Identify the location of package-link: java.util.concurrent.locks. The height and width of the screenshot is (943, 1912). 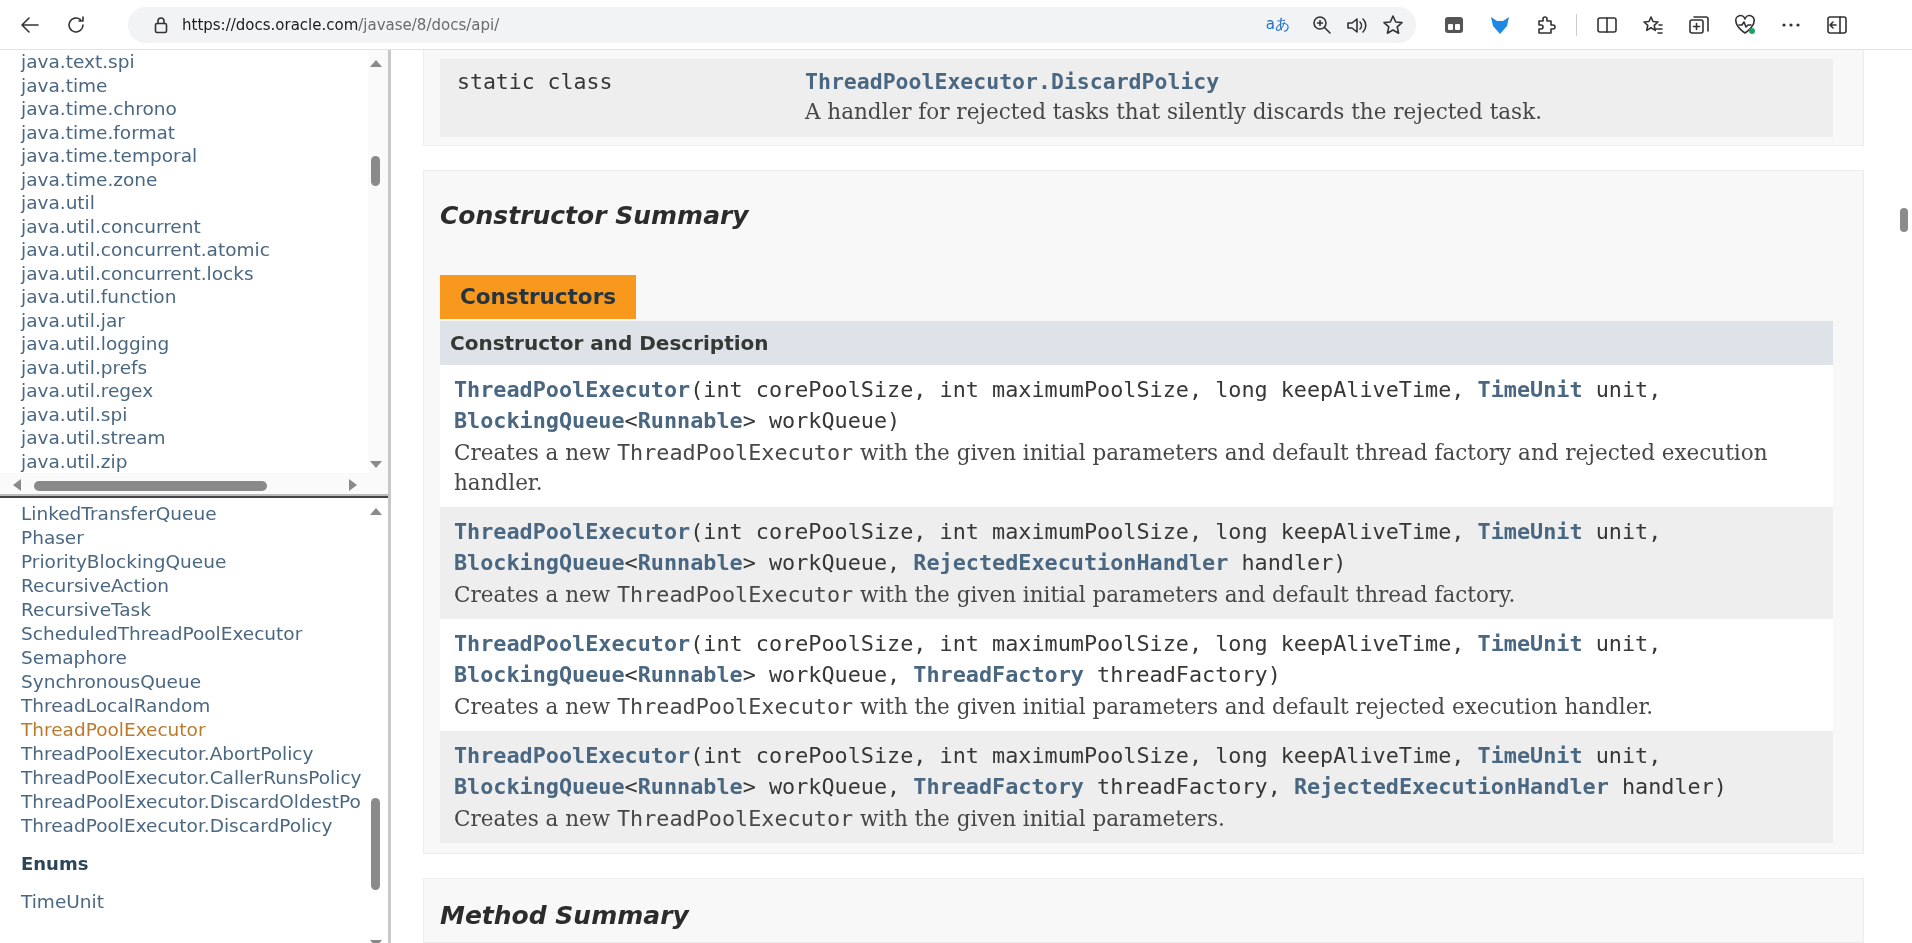
(137, 273).